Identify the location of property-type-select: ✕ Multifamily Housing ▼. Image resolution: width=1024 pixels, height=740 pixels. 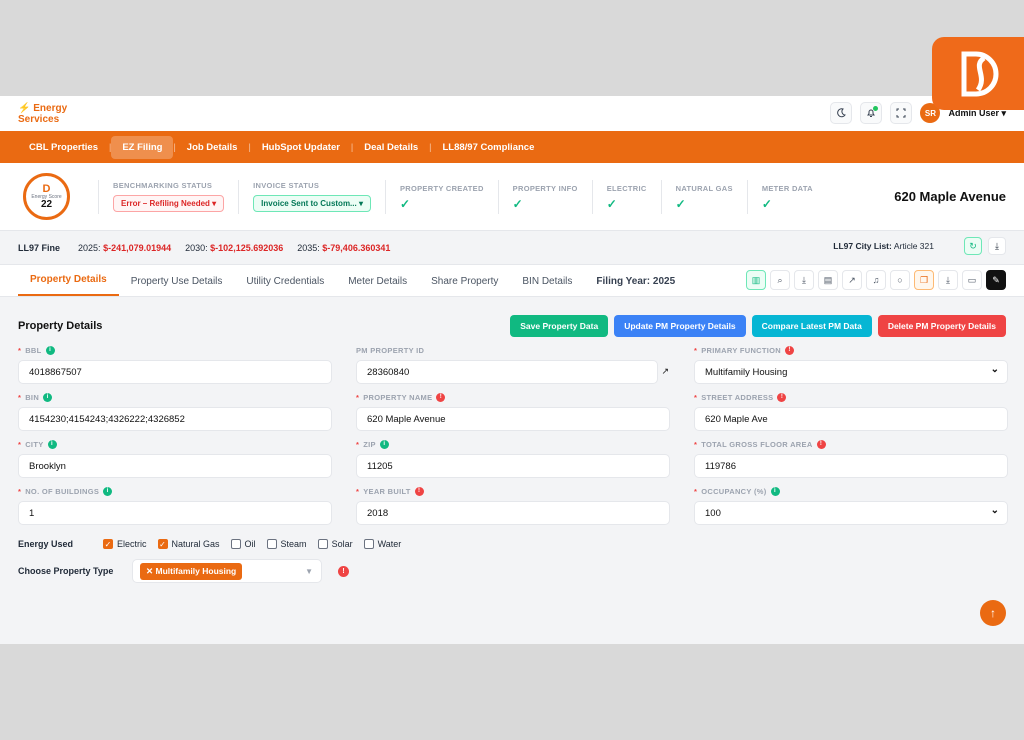
(227, 571).